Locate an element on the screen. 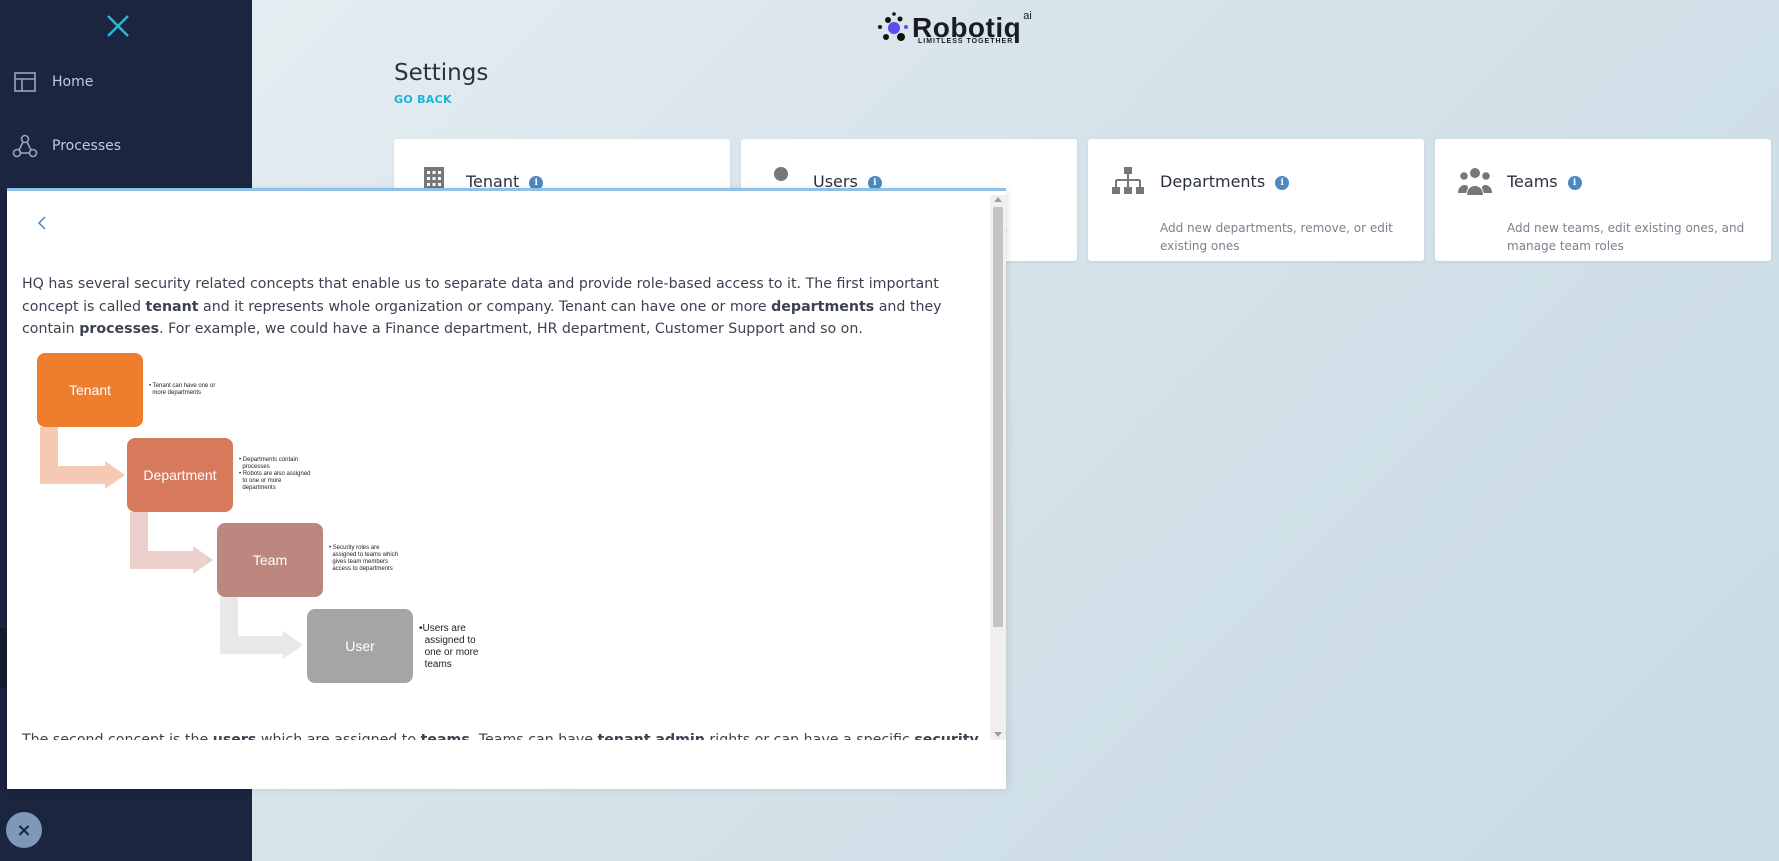 This screenshot has width=1779, height=861. sidebar-item-label: Home is located at coordinates (73, 82).